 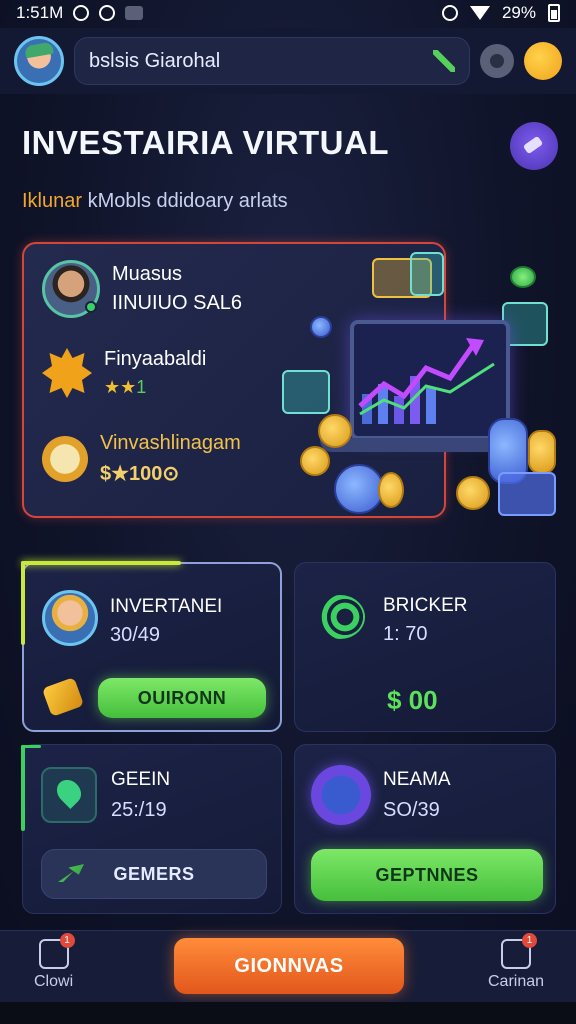 I want to click on wallet-icon, so click(x=341, y=795).